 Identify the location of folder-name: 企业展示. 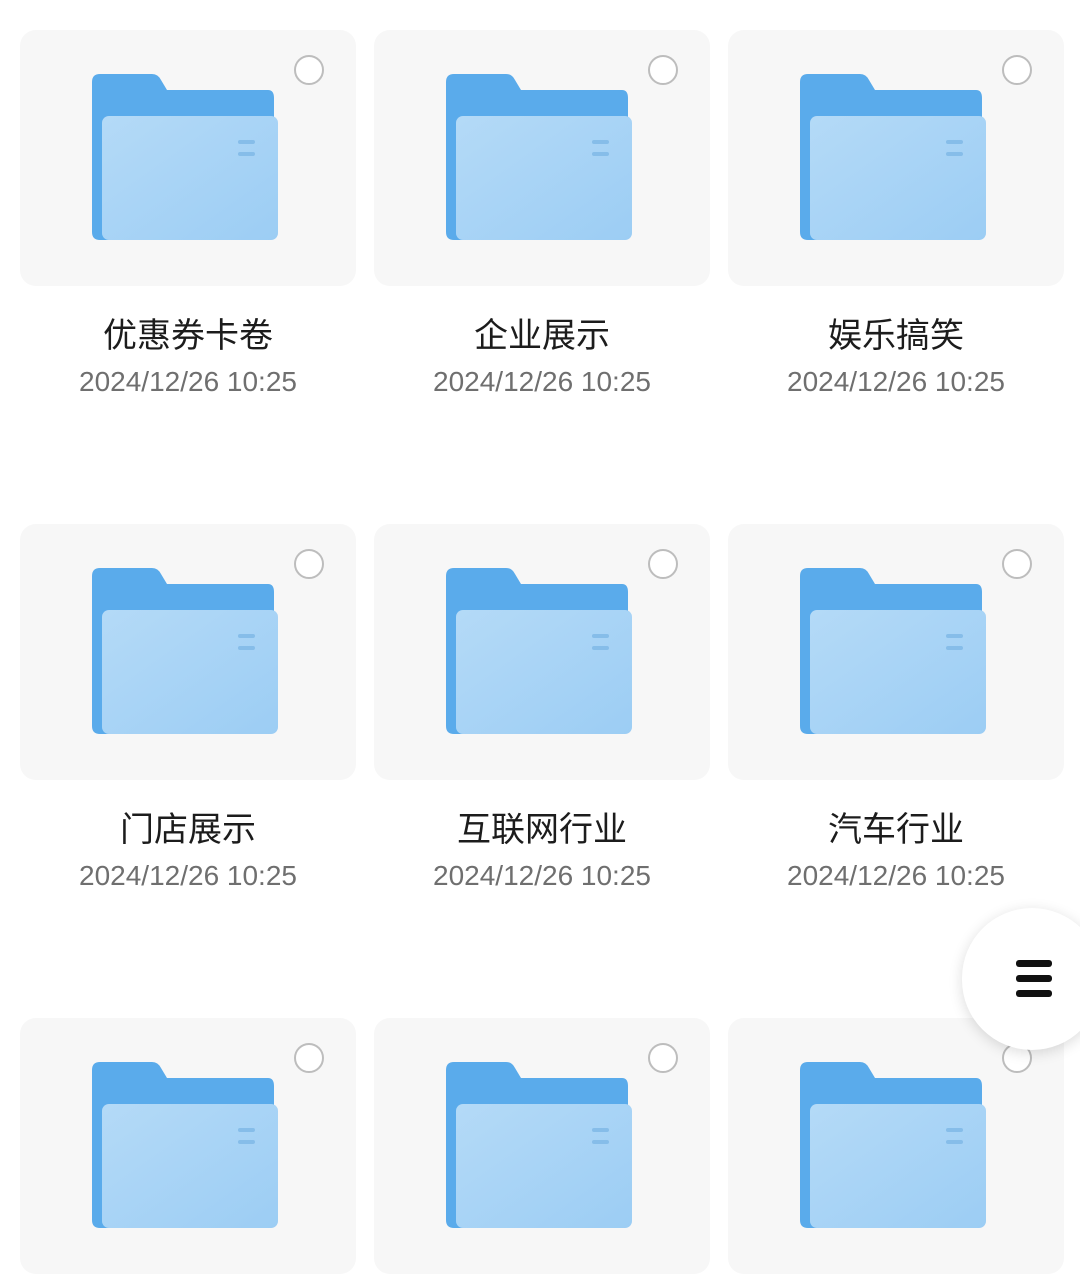
(542, 336).